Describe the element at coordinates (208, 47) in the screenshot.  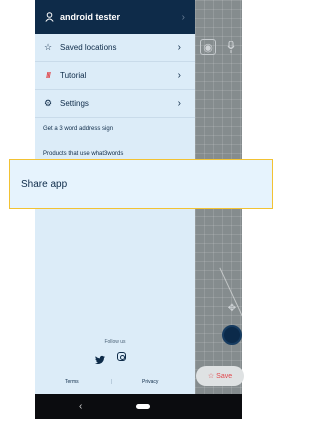
I see `camera-icon: ◉` at that location.